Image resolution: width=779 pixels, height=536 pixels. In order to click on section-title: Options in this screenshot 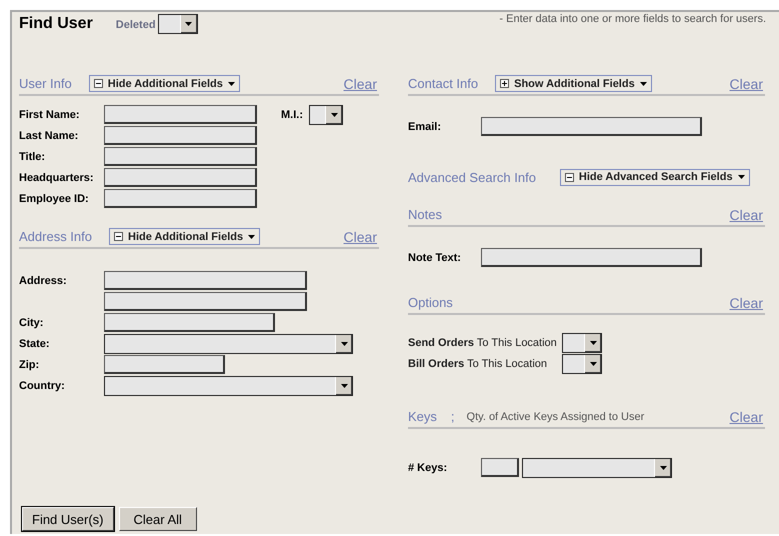, I will do `click(430, 302)`.